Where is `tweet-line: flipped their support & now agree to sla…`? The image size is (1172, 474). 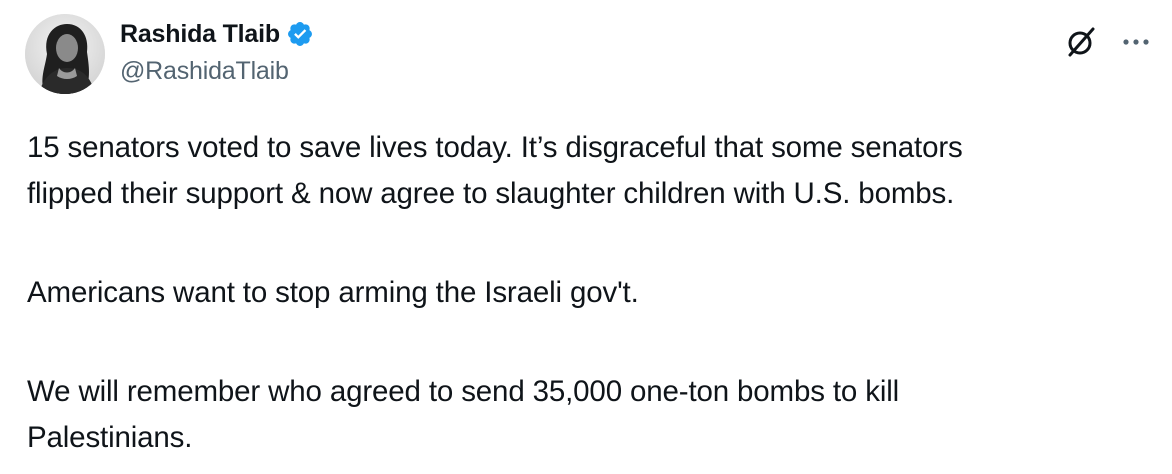 tweet-line: flipped their support & now agree to sla… is located at coordinates (491, 193).